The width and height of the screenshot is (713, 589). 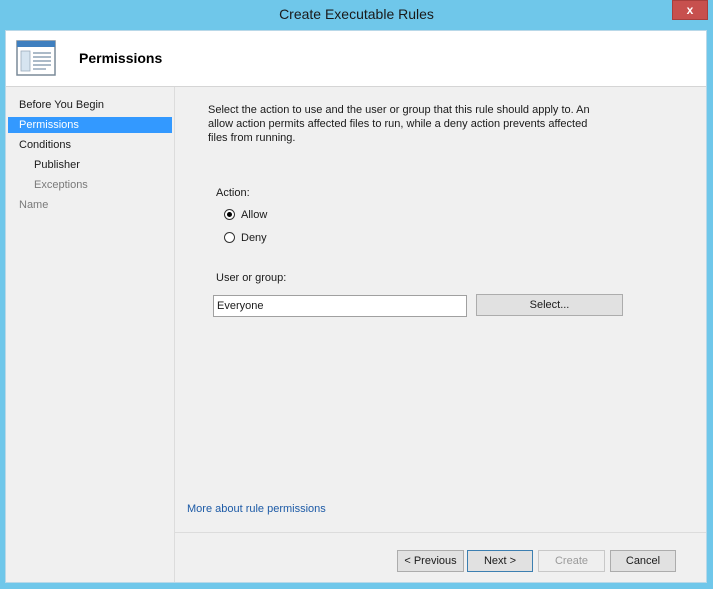 I want to click on action-label: Action:, so click(x=233, y=193).